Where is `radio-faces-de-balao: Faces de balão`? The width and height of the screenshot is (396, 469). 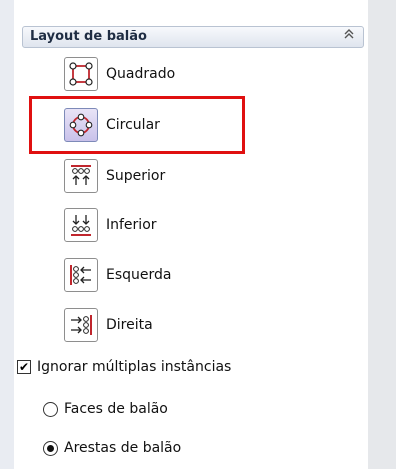 radio-faces-de-balao: Faces de balão is located at coordinates (105, 409).